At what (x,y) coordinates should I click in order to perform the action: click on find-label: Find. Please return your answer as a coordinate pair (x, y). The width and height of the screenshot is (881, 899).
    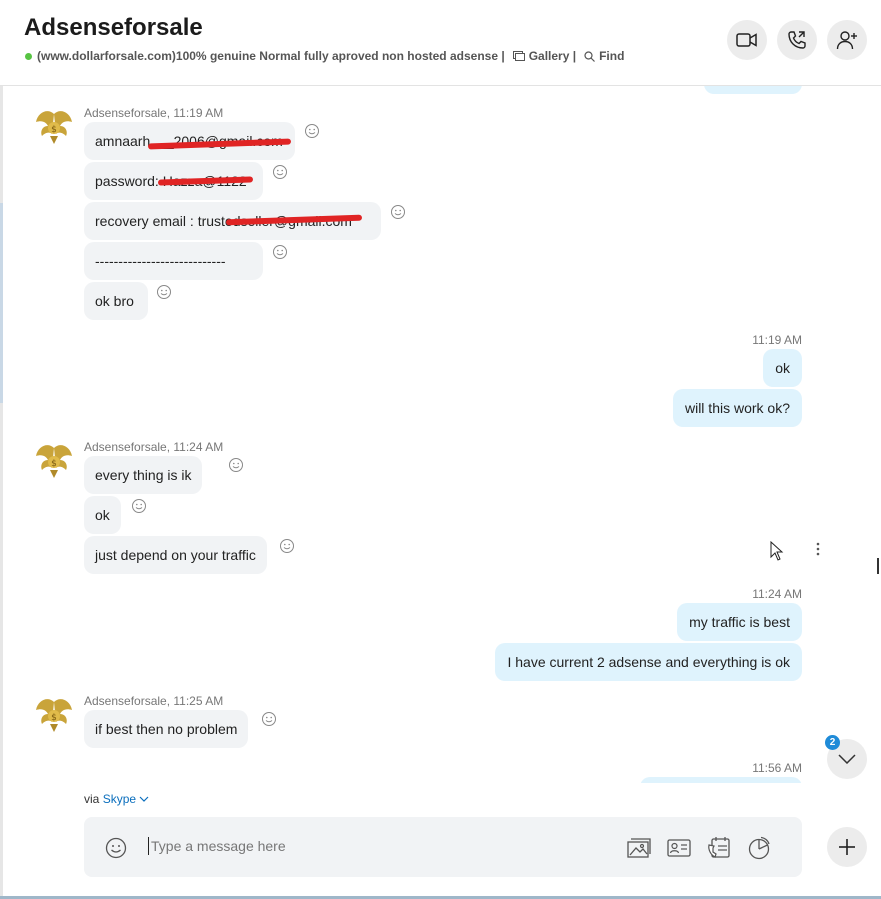
    Looking at the image, I should click on (612, 56).